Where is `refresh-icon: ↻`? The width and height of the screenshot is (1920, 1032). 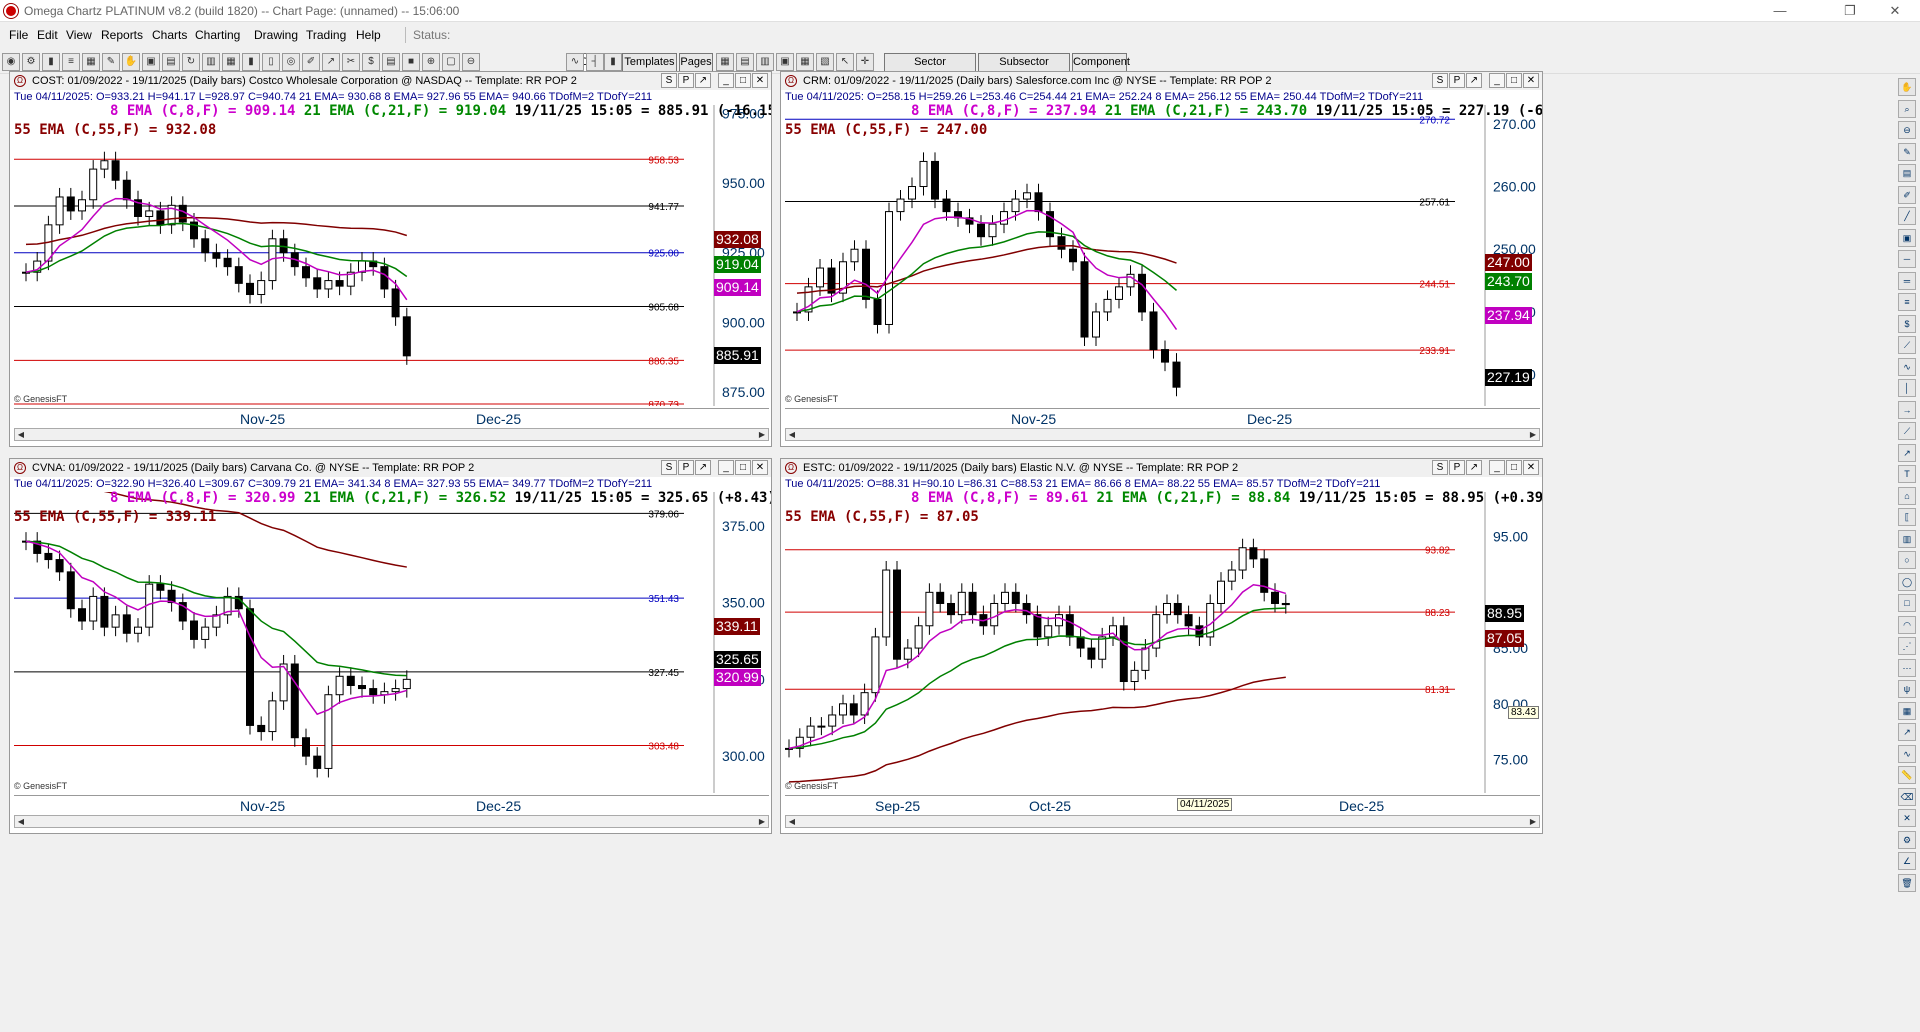
refresh-icon: ↻ is located at coordinates (191, 62).